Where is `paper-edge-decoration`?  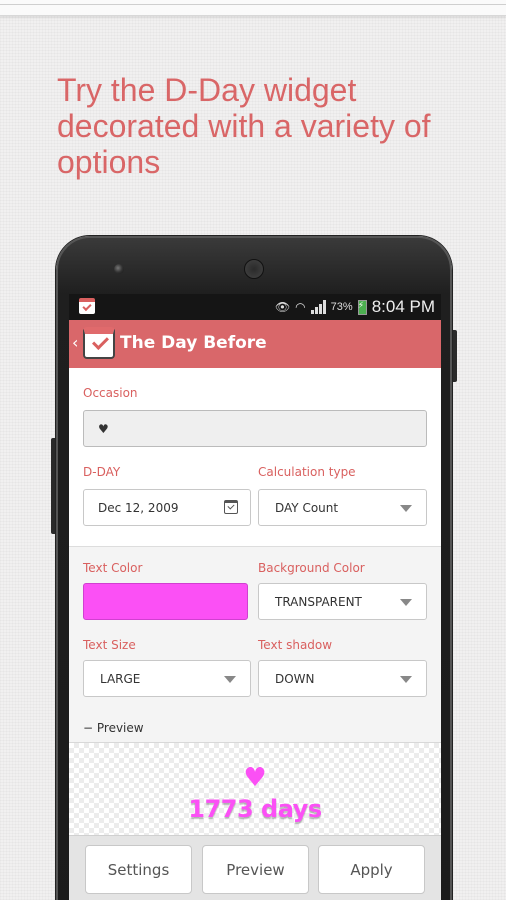 paper-edge-decoration is located at coordinates (253, 8).